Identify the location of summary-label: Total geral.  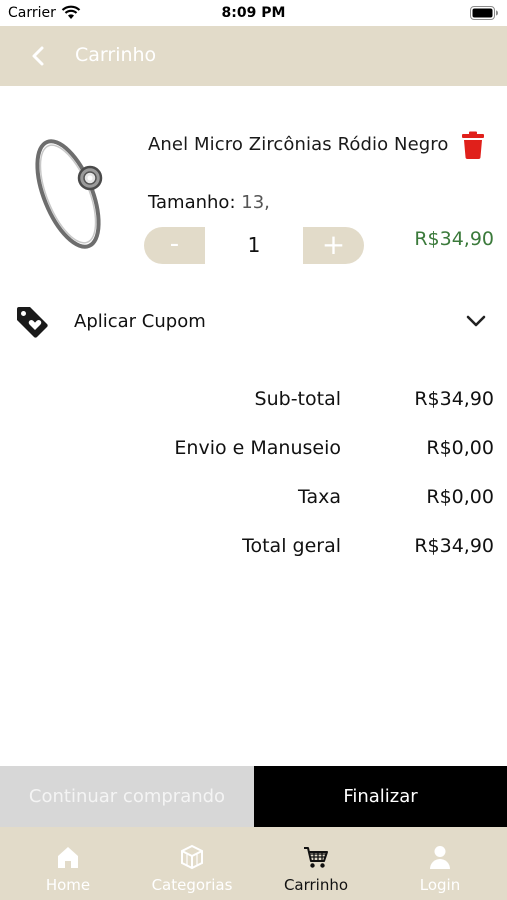
(291, 546).